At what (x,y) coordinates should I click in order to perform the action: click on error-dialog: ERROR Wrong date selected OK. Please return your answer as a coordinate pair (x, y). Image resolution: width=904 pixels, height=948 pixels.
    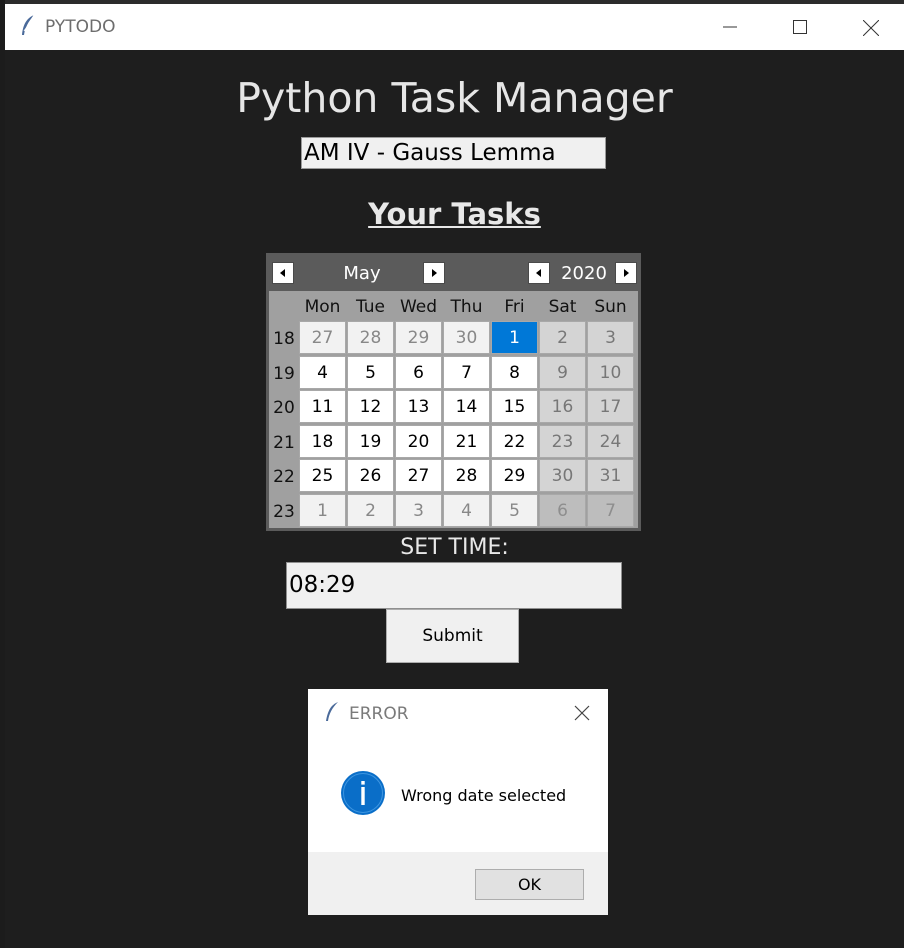
    Looking at the image, I should click on (458, 802).